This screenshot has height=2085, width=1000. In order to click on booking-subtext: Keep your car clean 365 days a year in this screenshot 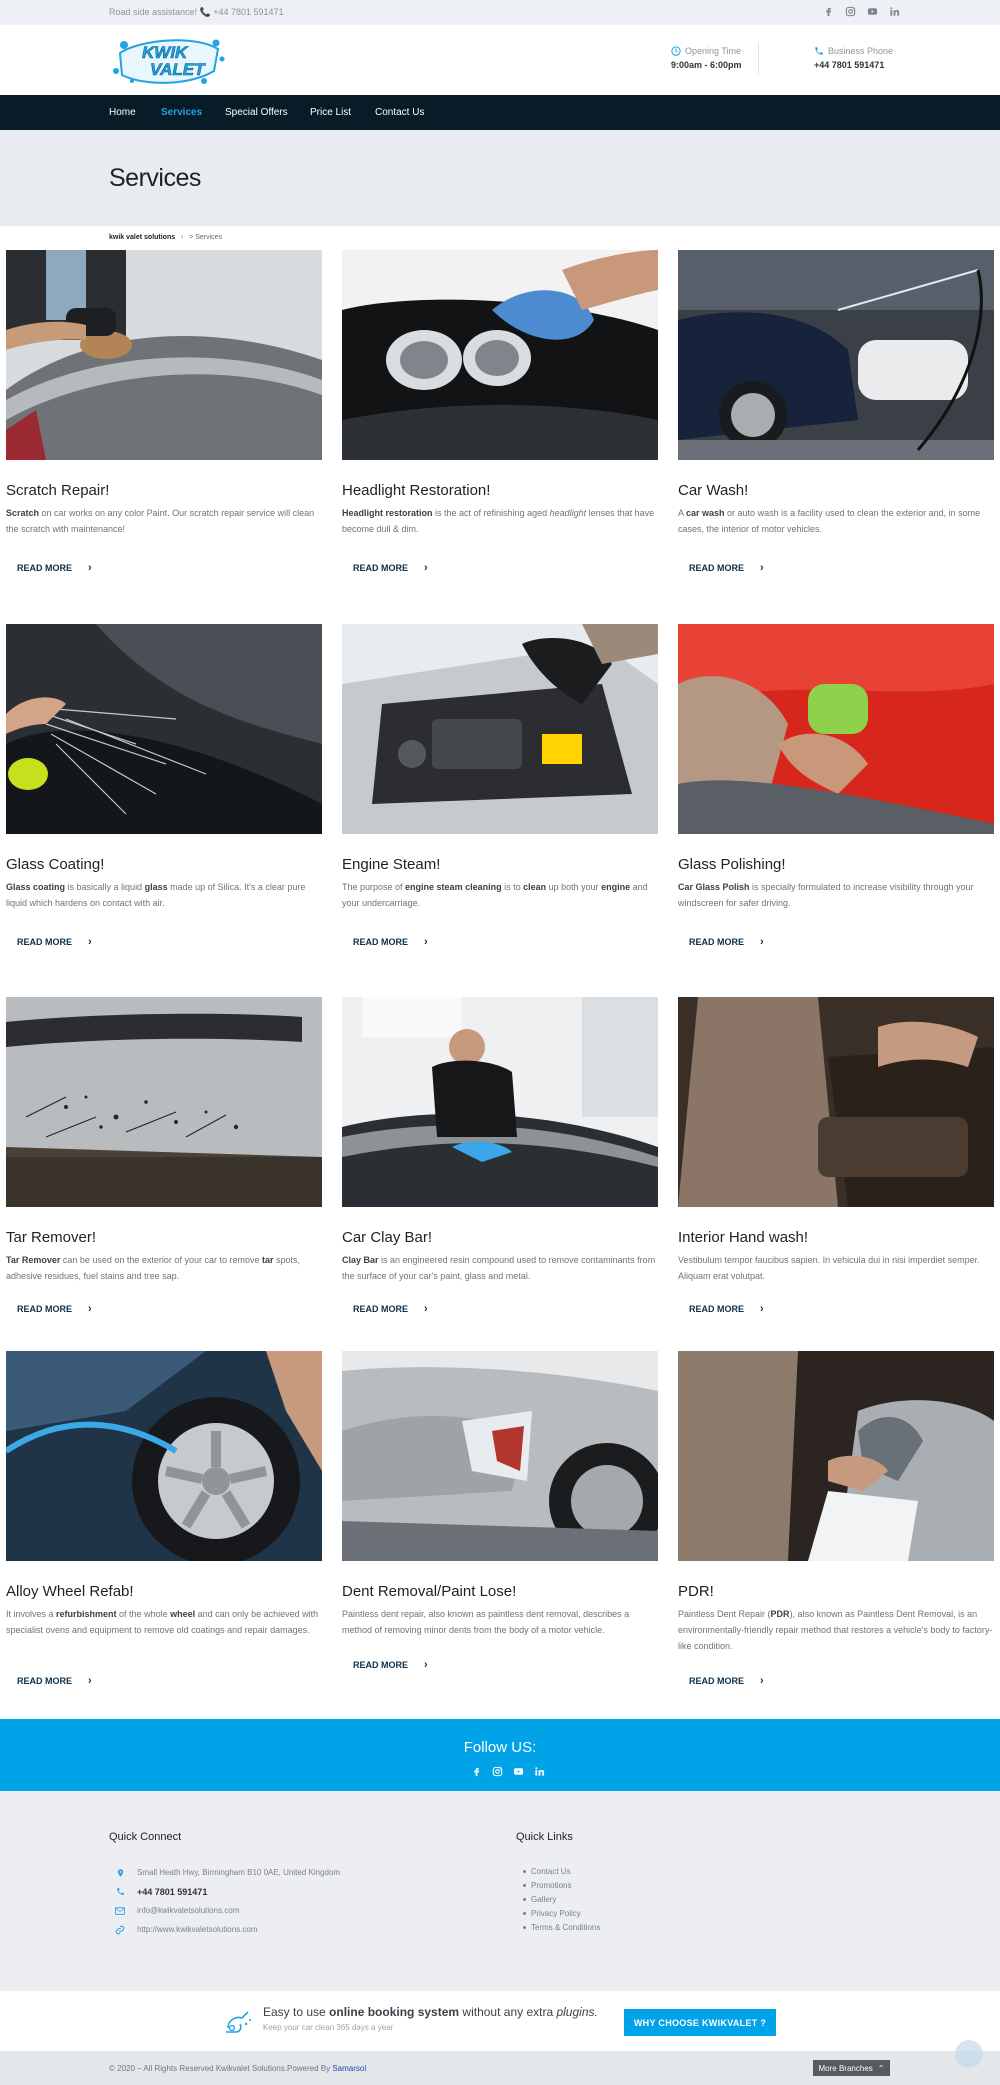, I will do `click(328, 2027)`.